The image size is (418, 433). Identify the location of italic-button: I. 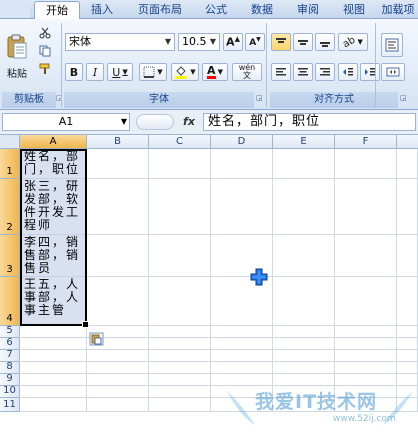
(95, 72).